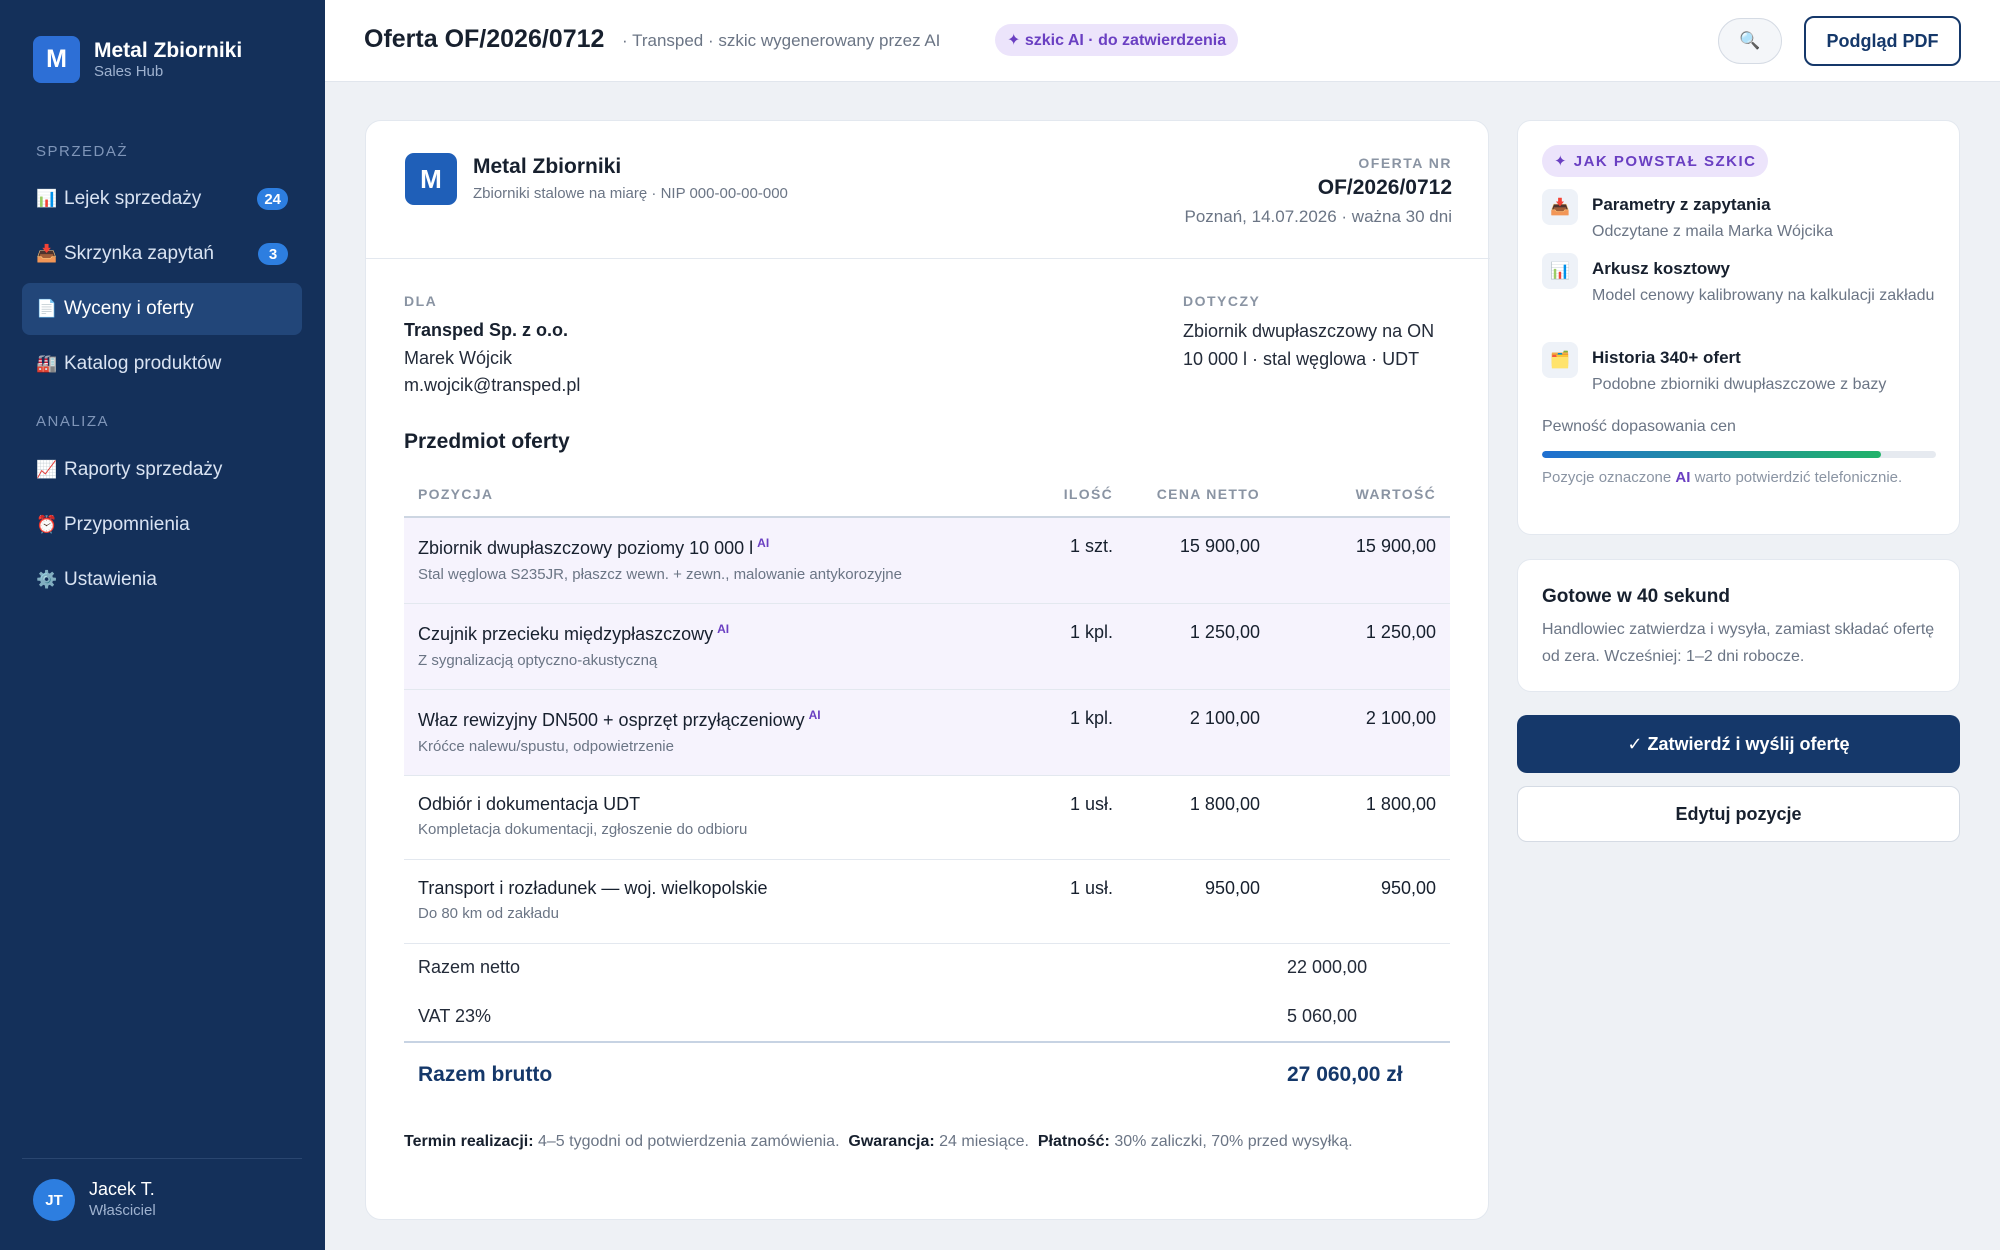 The width and height of the screenshot is (2000, 1250). I want to click on recipient-company: Transped Sp. z o.o., so click(486, 330).